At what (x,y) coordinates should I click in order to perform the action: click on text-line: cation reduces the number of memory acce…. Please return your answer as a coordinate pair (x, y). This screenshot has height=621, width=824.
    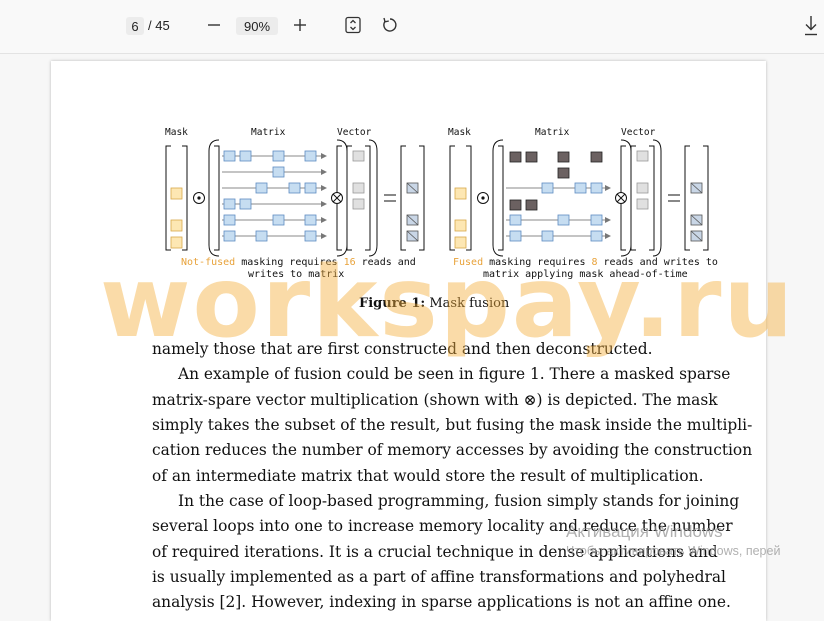
    Looking at the image, I should click on (452, 450).